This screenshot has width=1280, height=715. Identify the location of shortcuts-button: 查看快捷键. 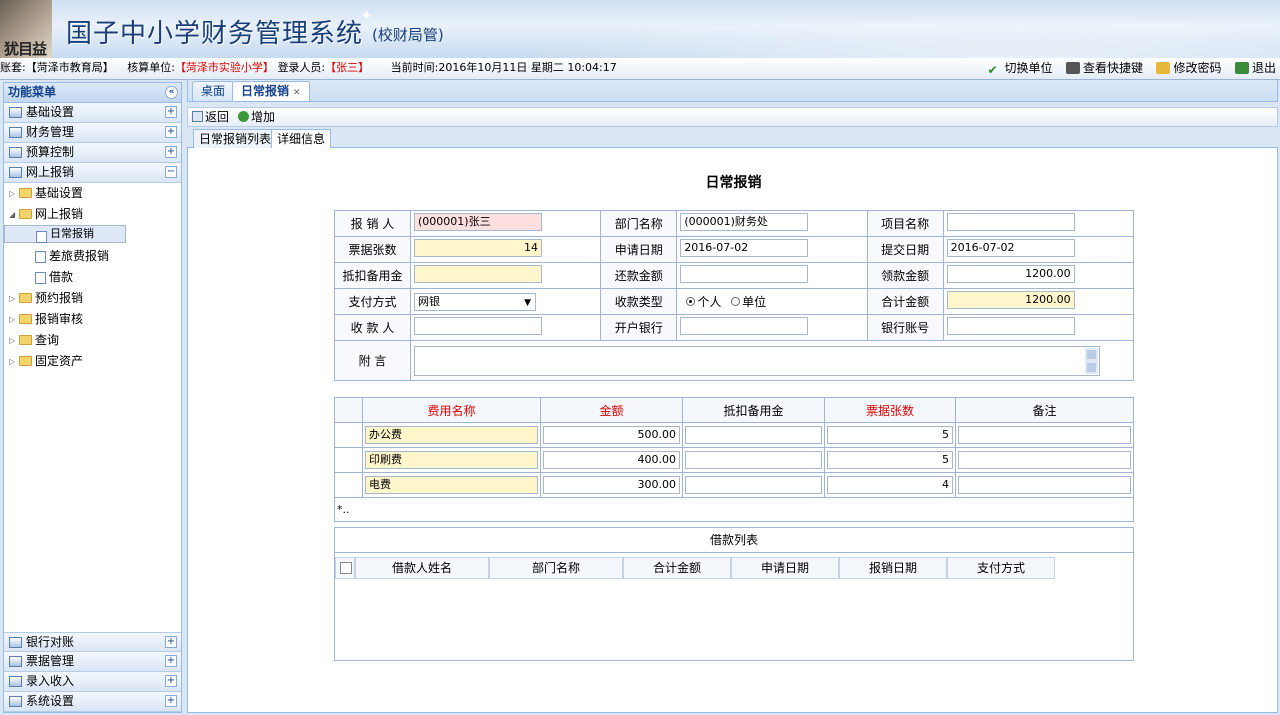
(1104, 68).